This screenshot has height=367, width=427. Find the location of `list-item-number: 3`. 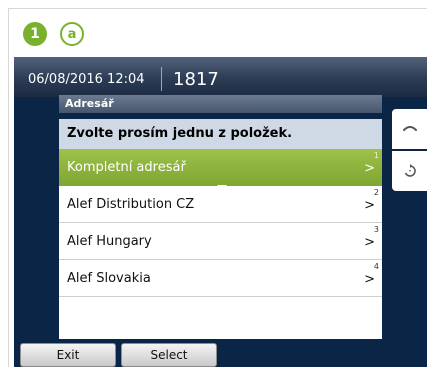

list-item-number: 3 is located at coordinates (376, 229).